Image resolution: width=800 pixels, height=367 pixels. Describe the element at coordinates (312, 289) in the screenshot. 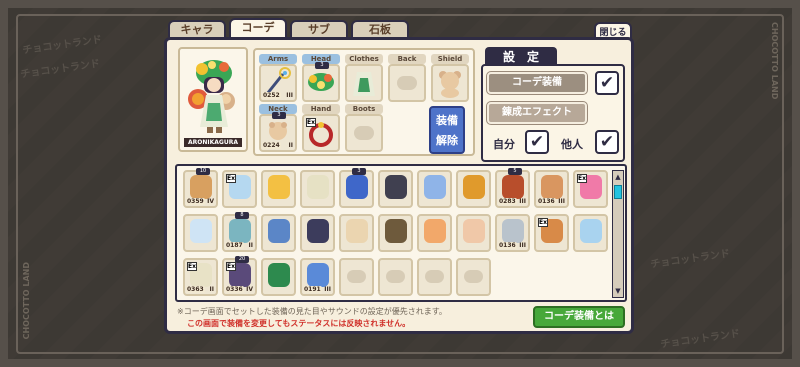

I see `item-level: 0191` at that location.